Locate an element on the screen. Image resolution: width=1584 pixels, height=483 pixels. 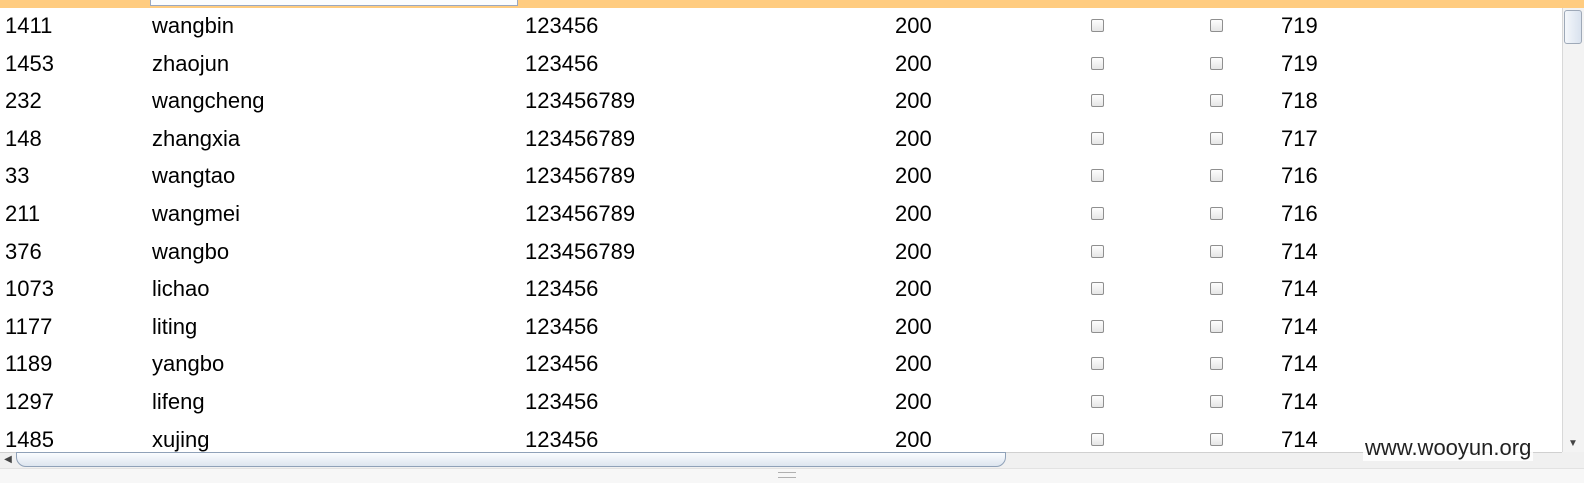
cell-id: 1177 is located at coordinates (29, 326).